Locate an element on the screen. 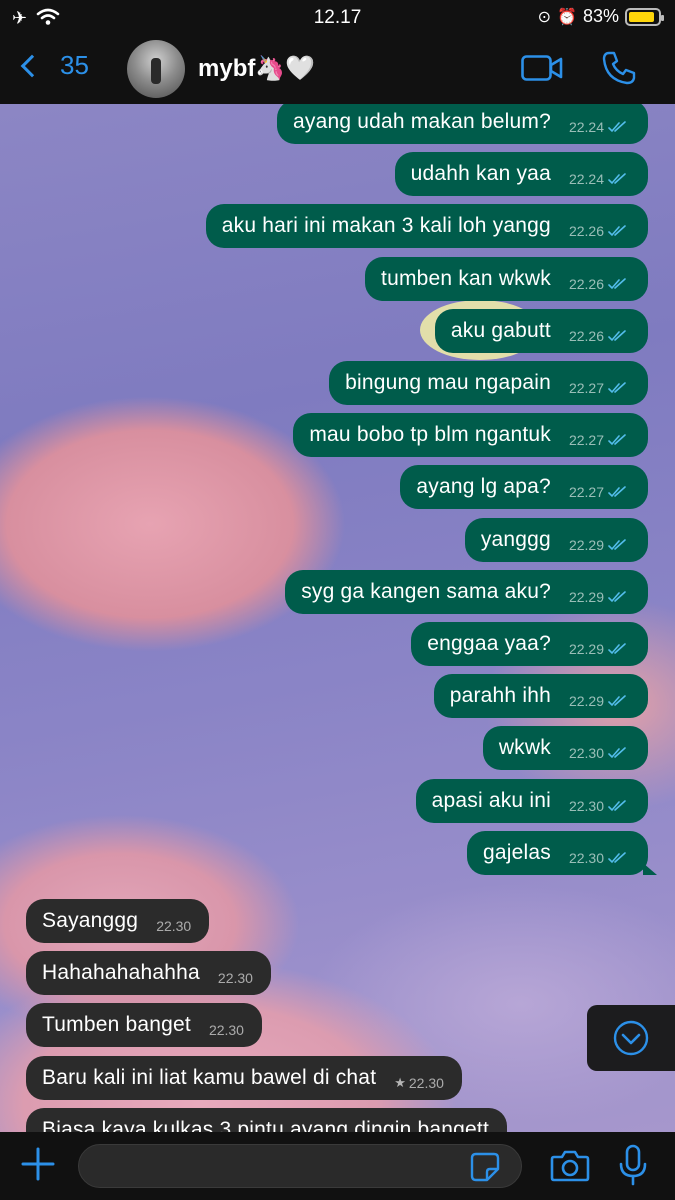 This screenshot has width=675, height=1200. alarm-icon: ⏰ is located at coordinates (567, 17).